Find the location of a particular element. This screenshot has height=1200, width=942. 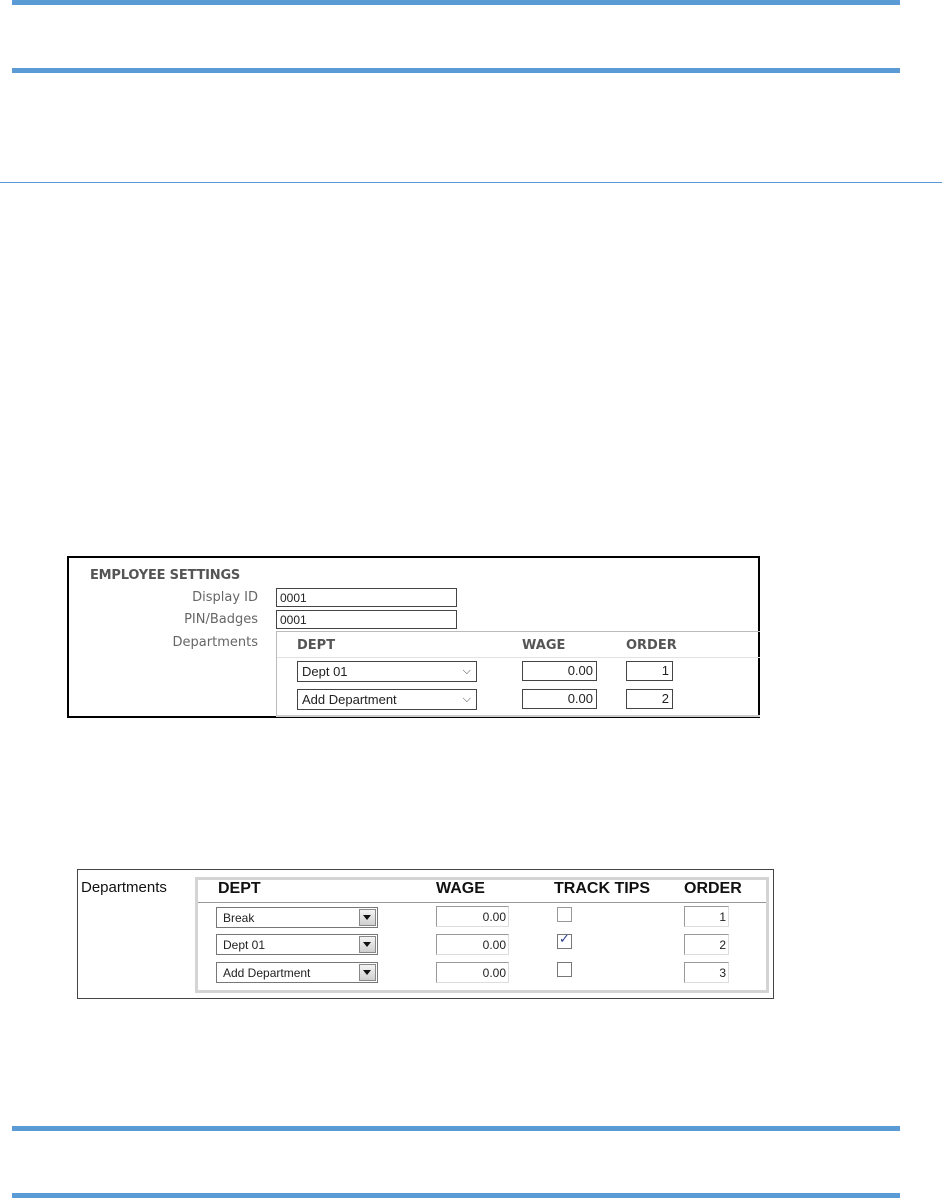

footer-rule-bottom is located at coordinates (456, 1195).